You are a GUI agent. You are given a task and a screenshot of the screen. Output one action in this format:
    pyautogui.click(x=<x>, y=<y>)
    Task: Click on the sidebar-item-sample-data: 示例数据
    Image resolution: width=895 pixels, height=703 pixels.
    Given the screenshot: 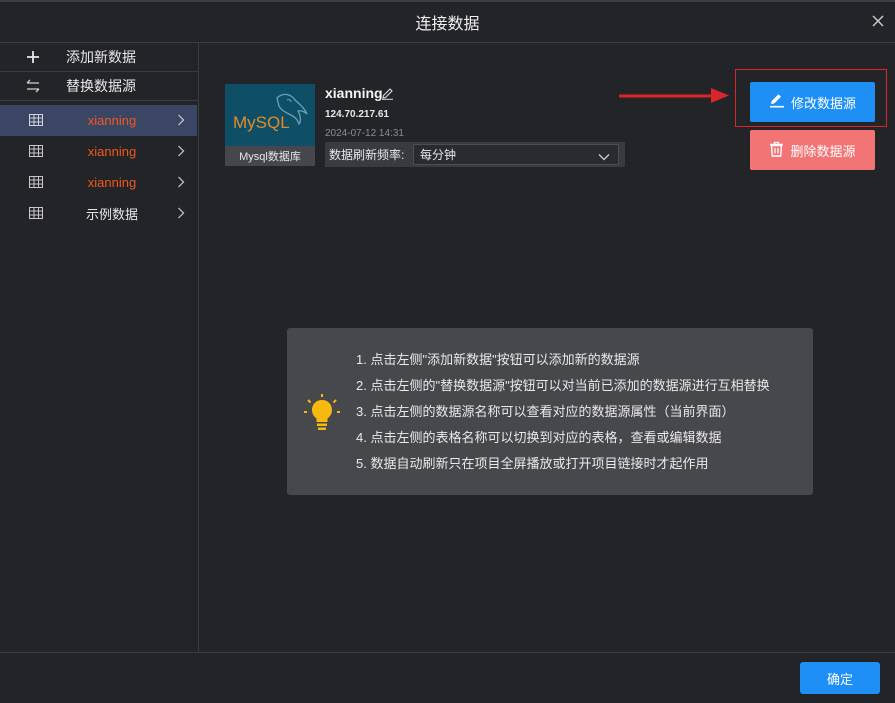 What is the action you would take?
    pyautogui.click(x=99, y=213)
    